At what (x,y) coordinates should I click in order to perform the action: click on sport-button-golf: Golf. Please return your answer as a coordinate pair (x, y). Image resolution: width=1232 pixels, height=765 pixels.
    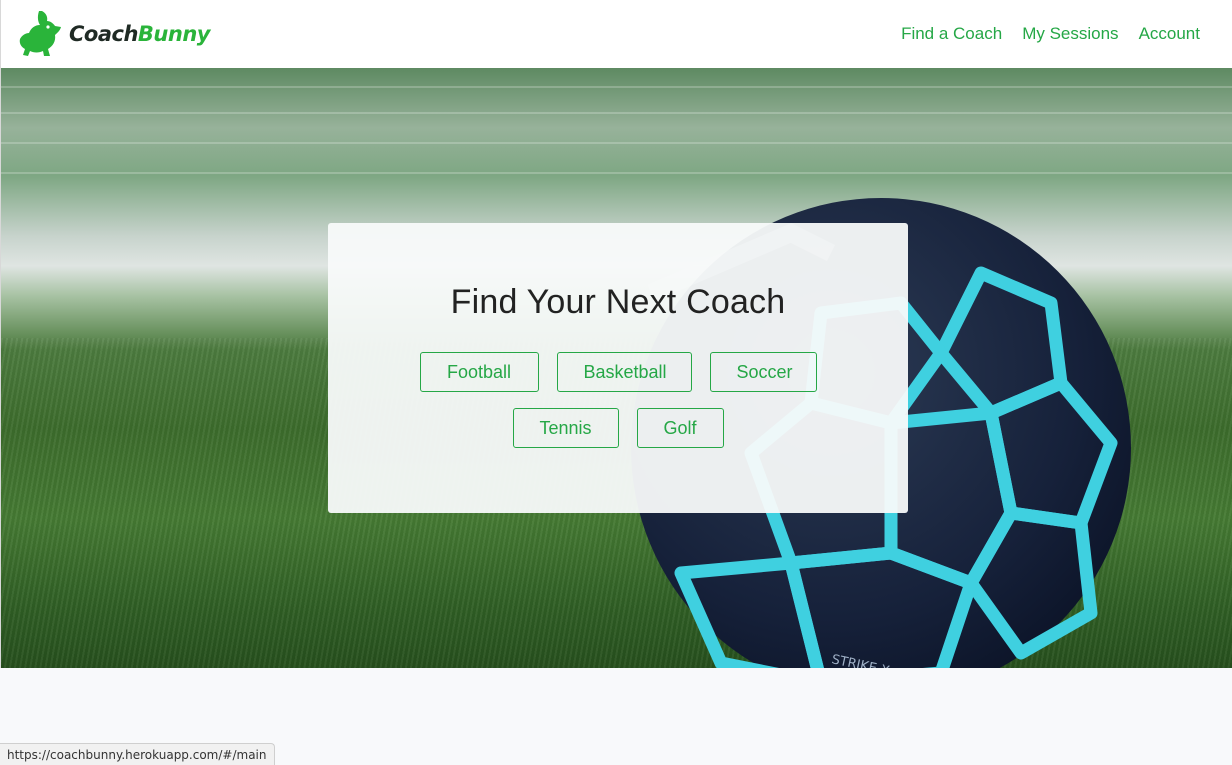
    Looking at the image, I should click on (680, 428).